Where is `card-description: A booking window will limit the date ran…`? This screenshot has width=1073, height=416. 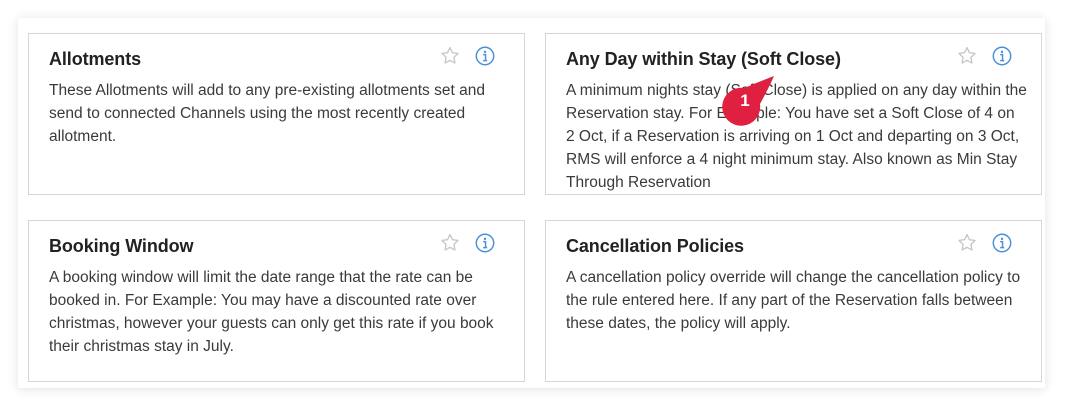 card-description: A booking window will limit the date ran… is located at coordinates (271, 312).